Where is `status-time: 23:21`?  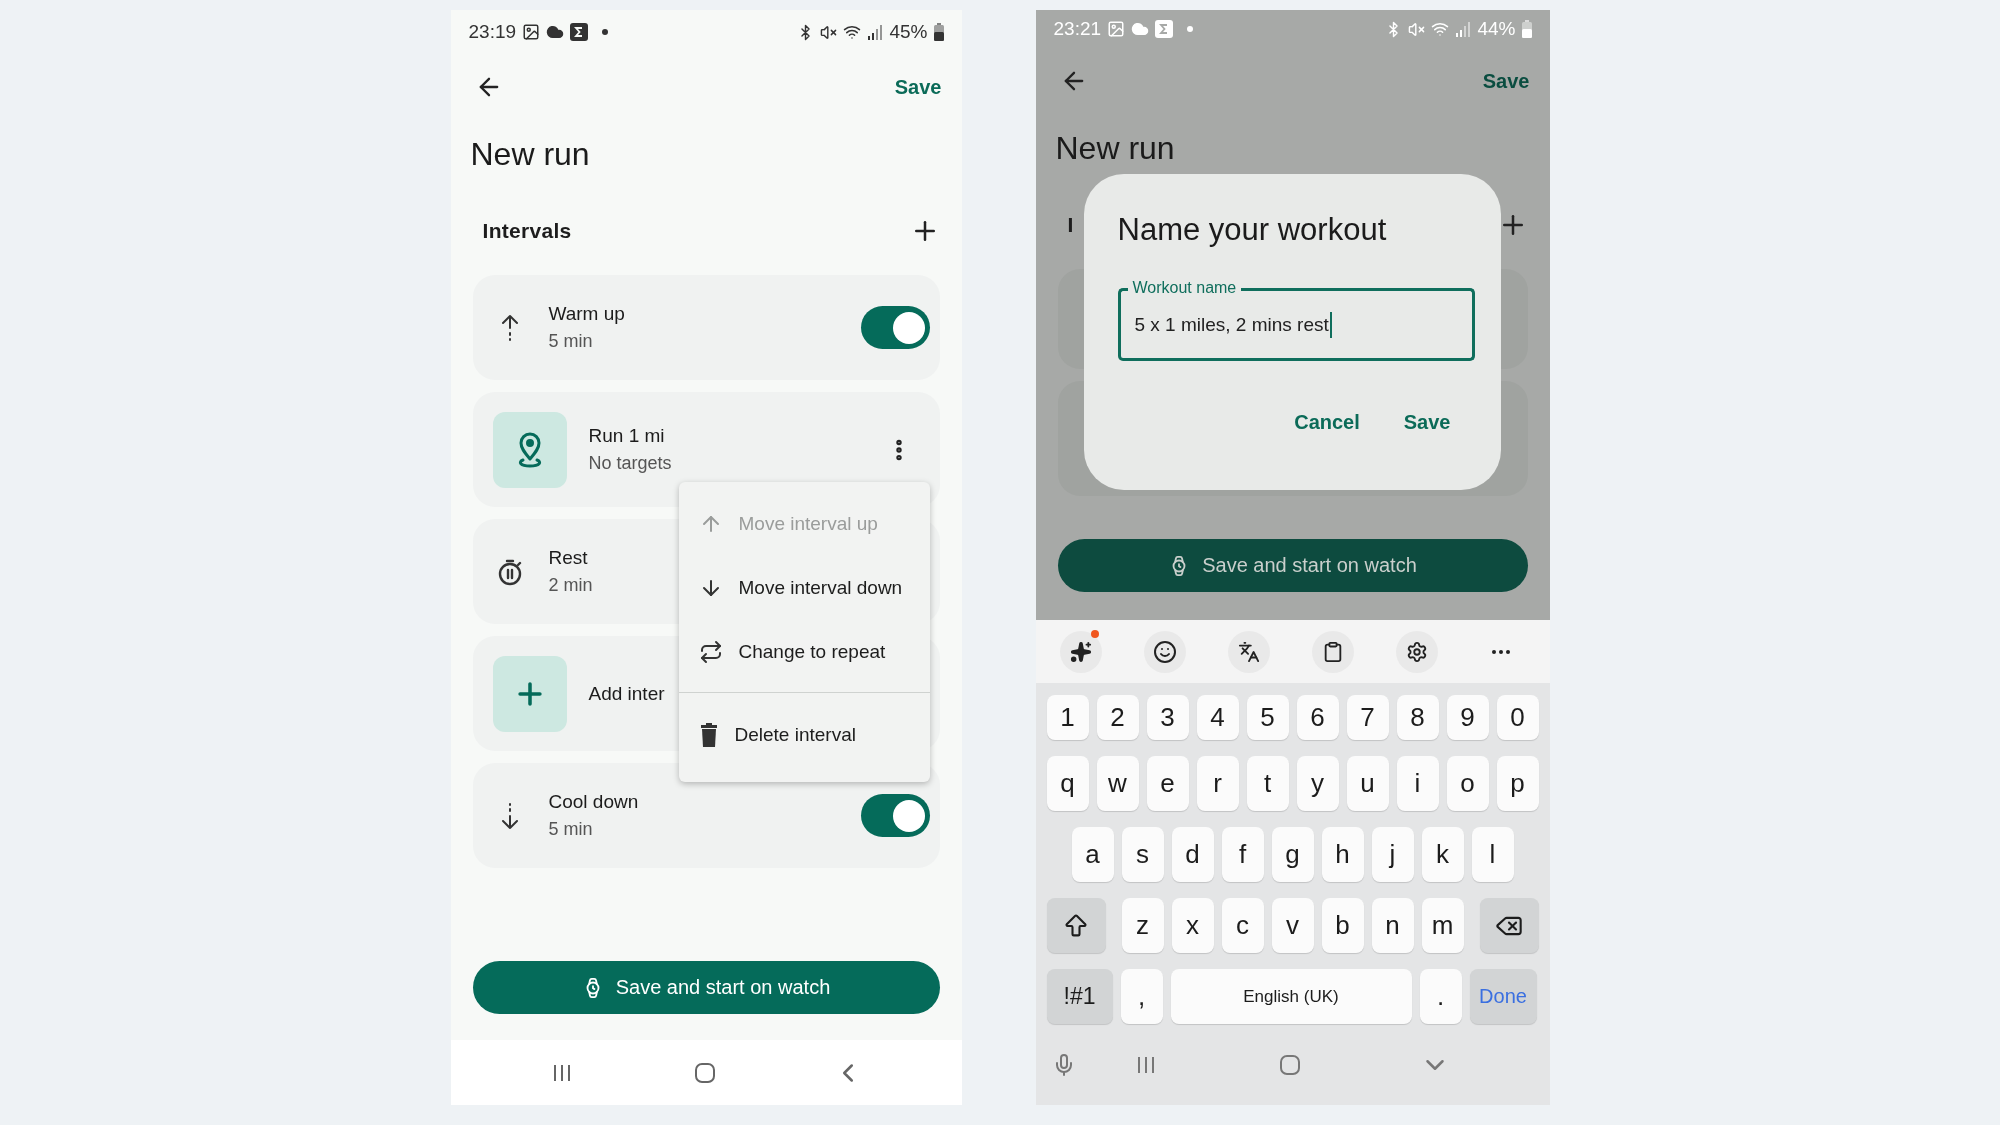 status-time: 23:21 is located at coordinates (1077, 29).